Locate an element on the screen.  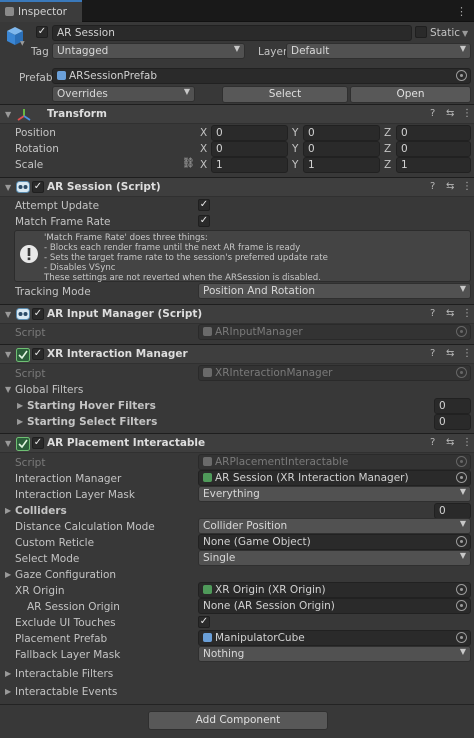
colliders-label: Colliders is located at coordinates (41, 511).